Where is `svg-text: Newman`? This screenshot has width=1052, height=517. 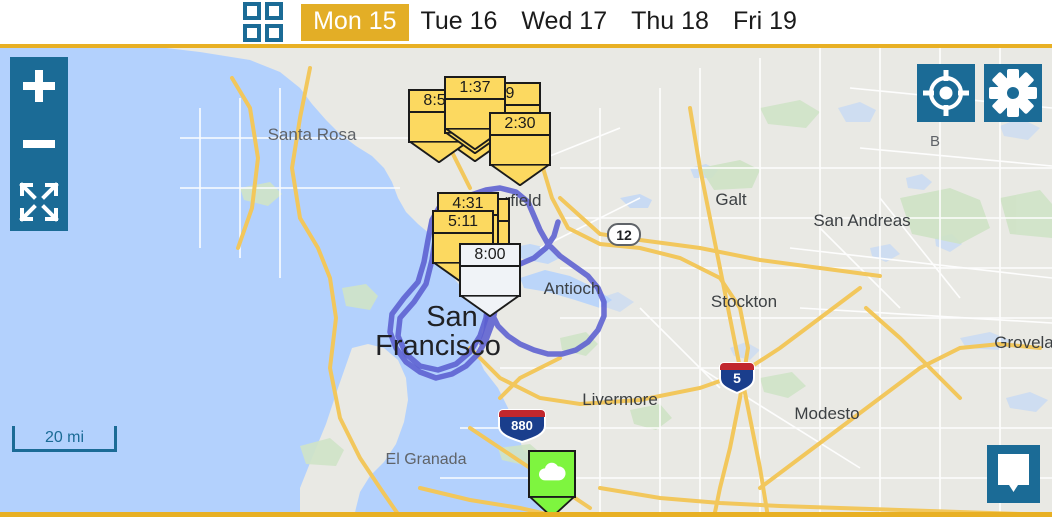
svg-text: Newman is located at coordinates (819, 515).